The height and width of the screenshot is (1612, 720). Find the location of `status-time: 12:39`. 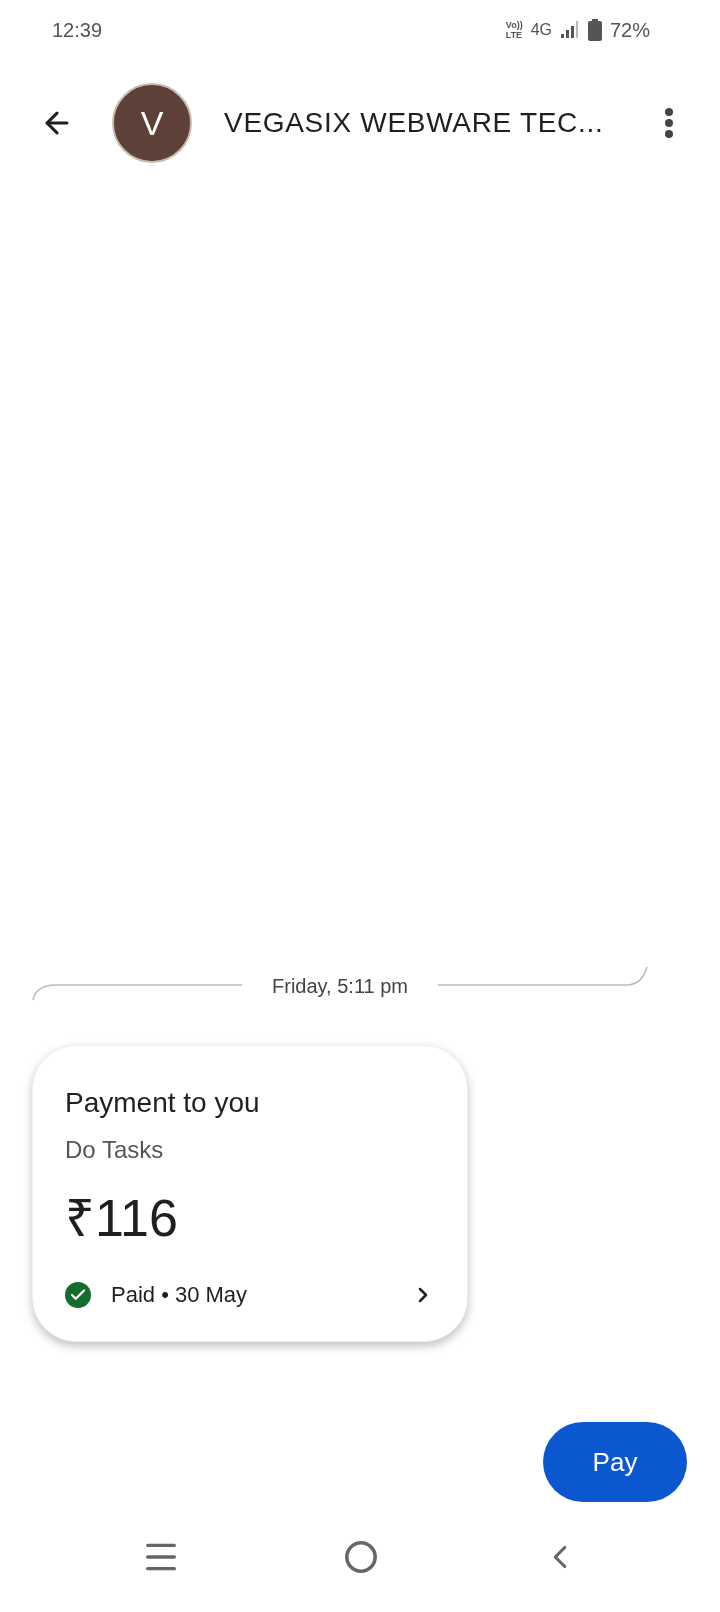

status-time: 12:39 is located at coordinates (77, 30).